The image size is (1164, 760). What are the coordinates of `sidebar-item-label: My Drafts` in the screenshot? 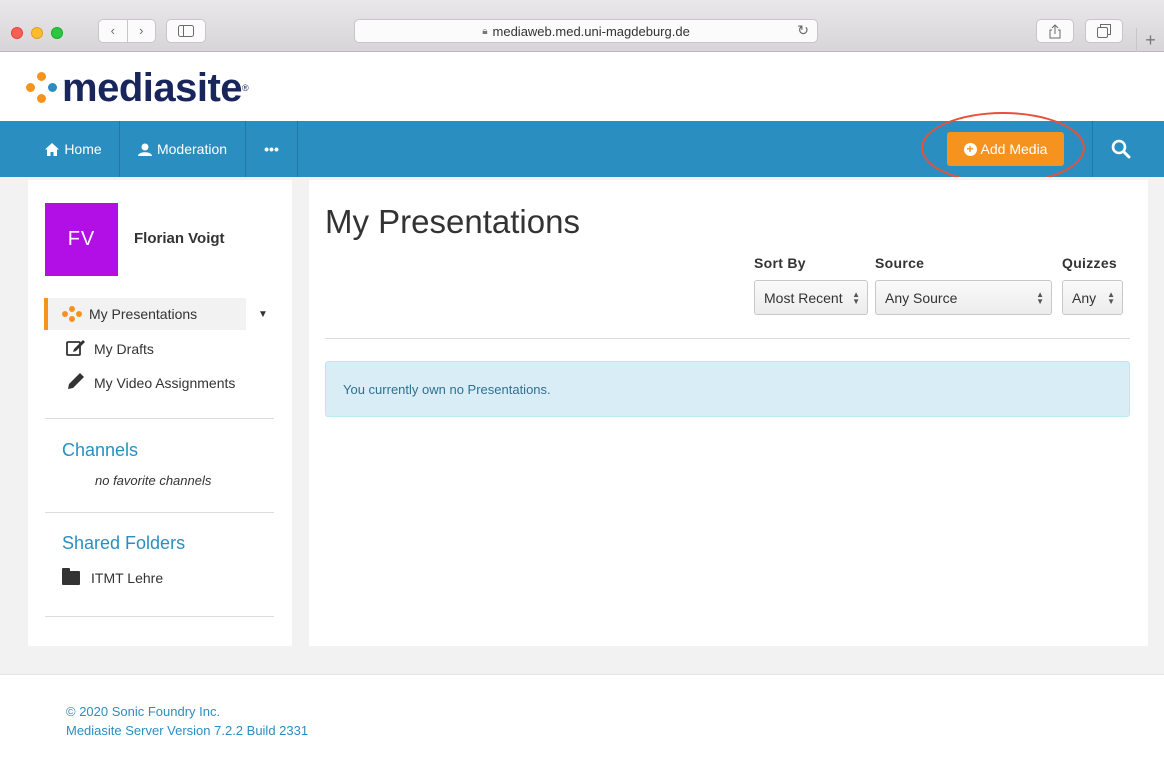 It's located at (124, 349).